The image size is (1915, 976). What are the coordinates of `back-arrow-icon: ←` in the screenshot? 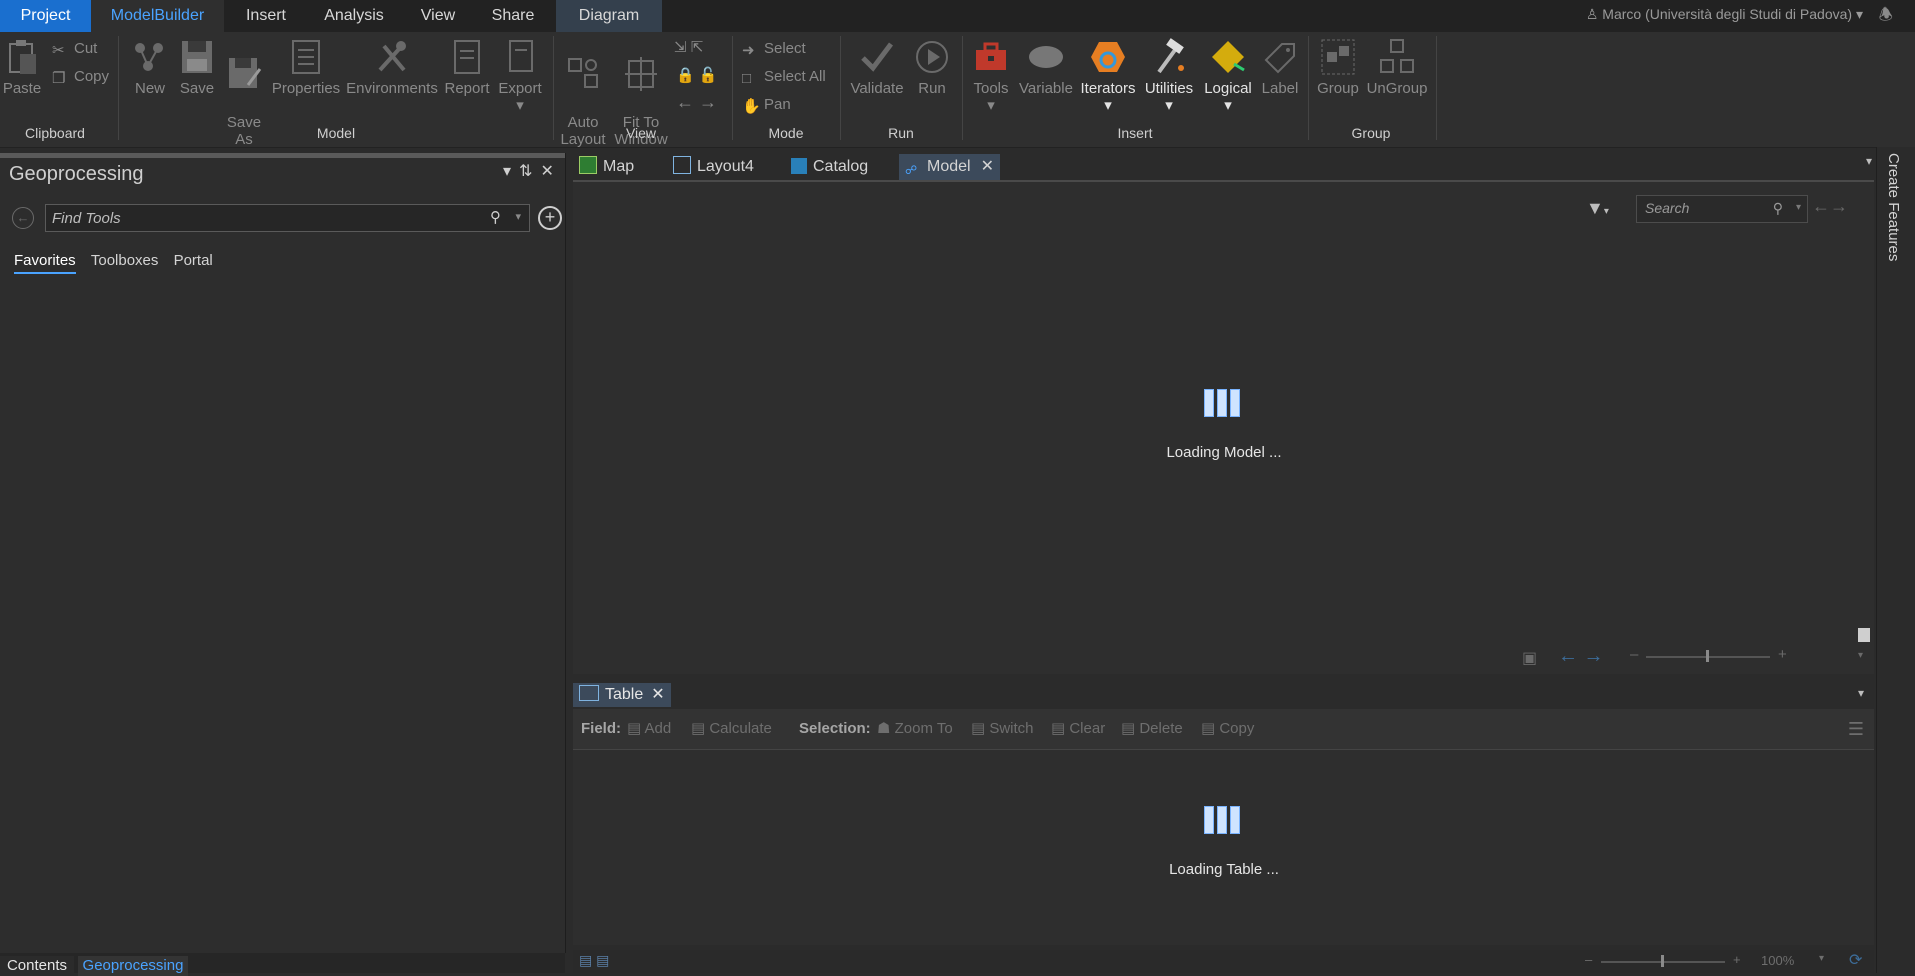 It's located at (23, 218).